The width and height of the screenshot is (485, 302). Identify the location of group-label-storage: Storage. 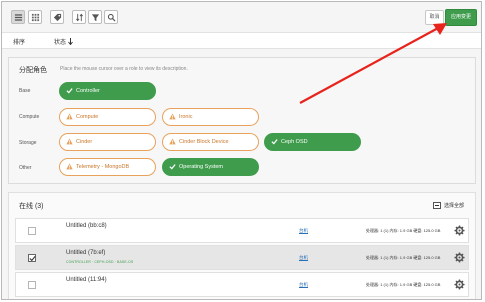
(28, 143).